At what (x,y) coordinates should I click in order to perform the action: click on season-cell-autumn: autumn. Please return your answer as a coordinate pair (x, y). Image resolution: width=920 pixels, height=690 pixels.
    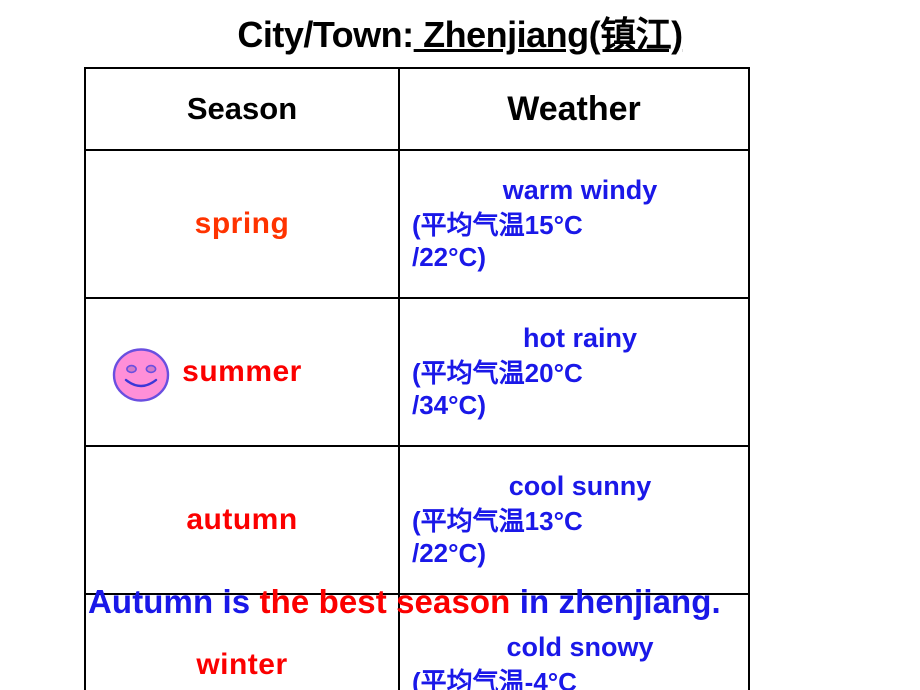
    Looking at the image, I should click on (242, 520).